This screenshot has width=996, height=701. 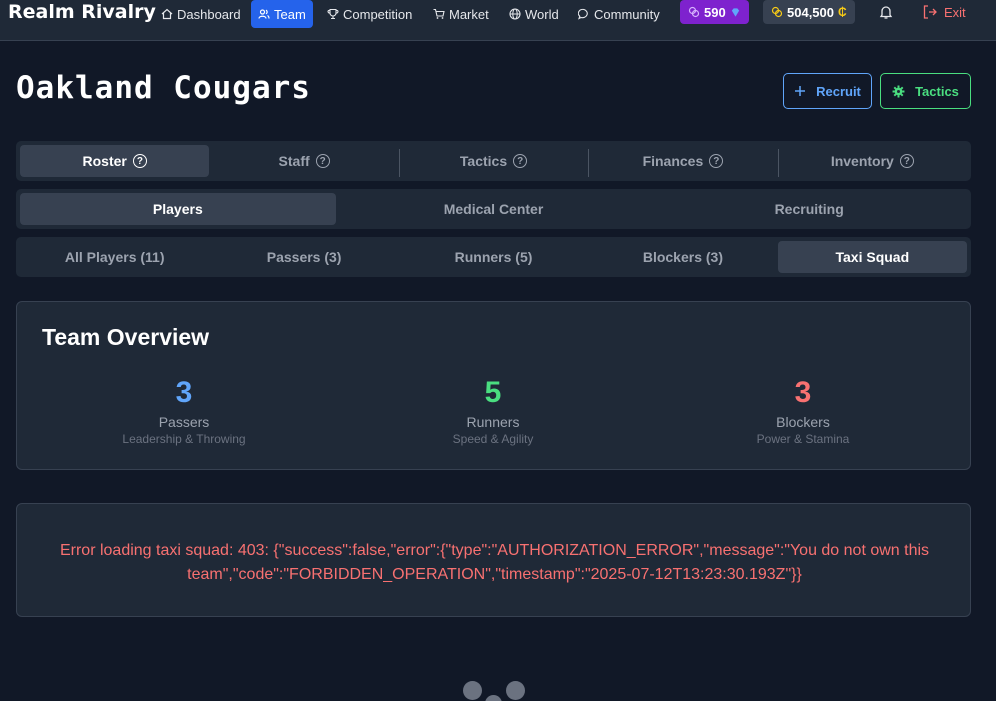 What do you see at coordinates (184, 422) in the screenshot?
I see `passers-label: Passers` at bounding box center [184, 422].